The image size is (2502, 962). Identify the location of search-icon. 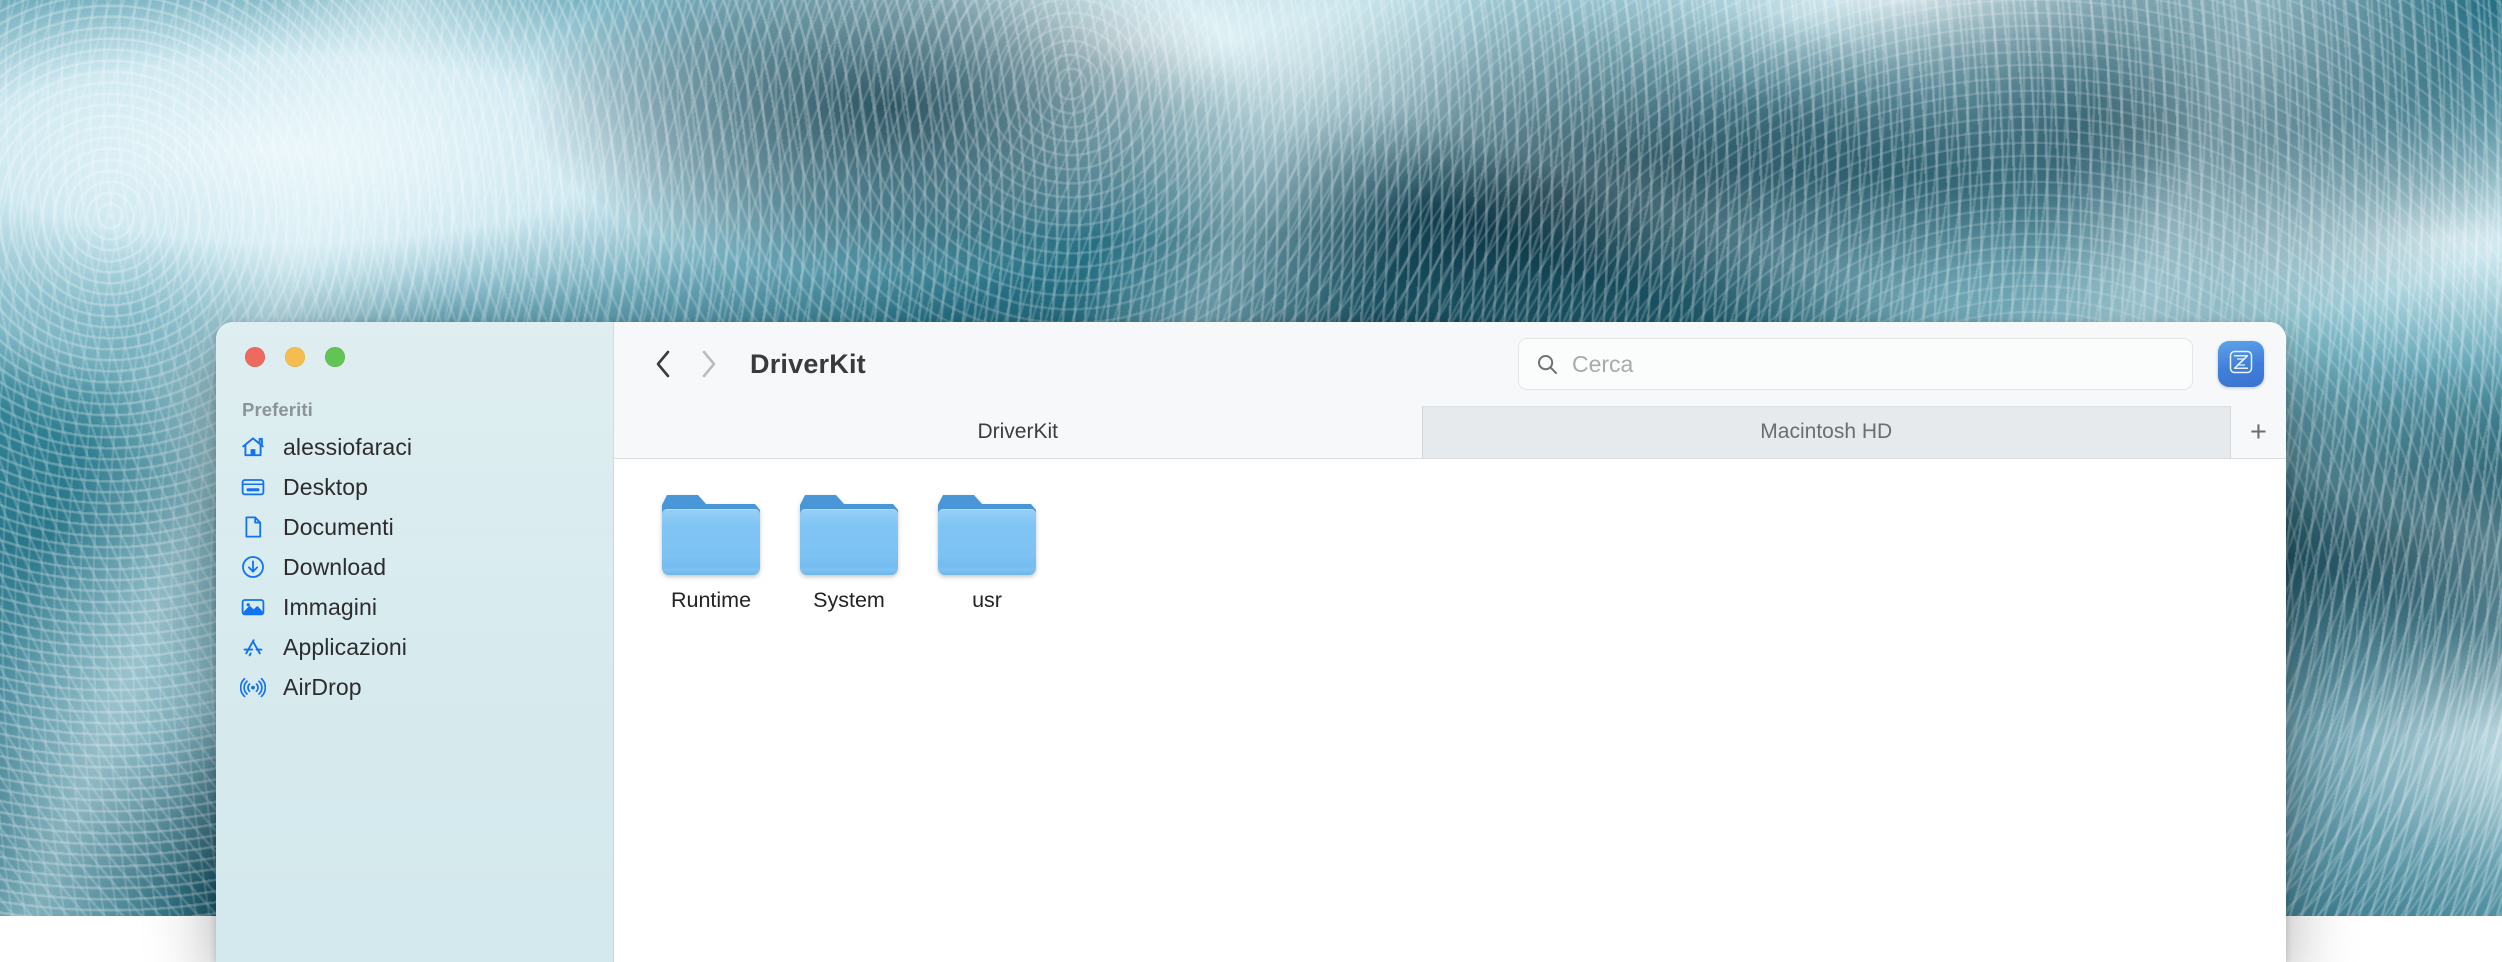
(1547, 364).